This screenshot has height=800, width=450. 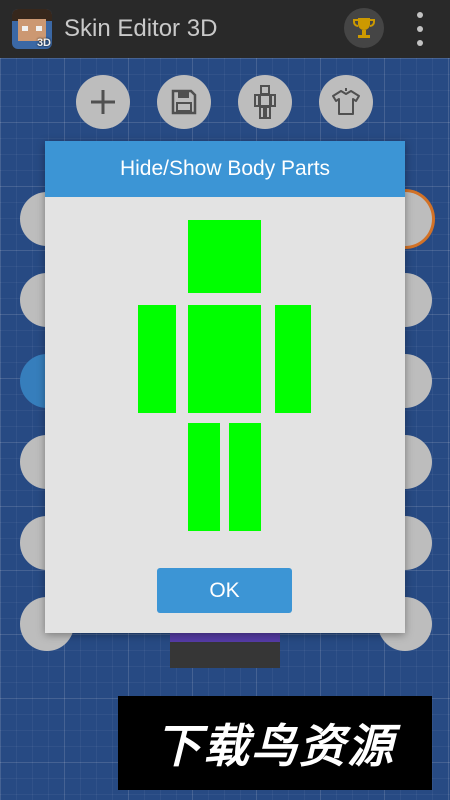 I want to click on body-part-right-leg, so click(x=204, y=477).